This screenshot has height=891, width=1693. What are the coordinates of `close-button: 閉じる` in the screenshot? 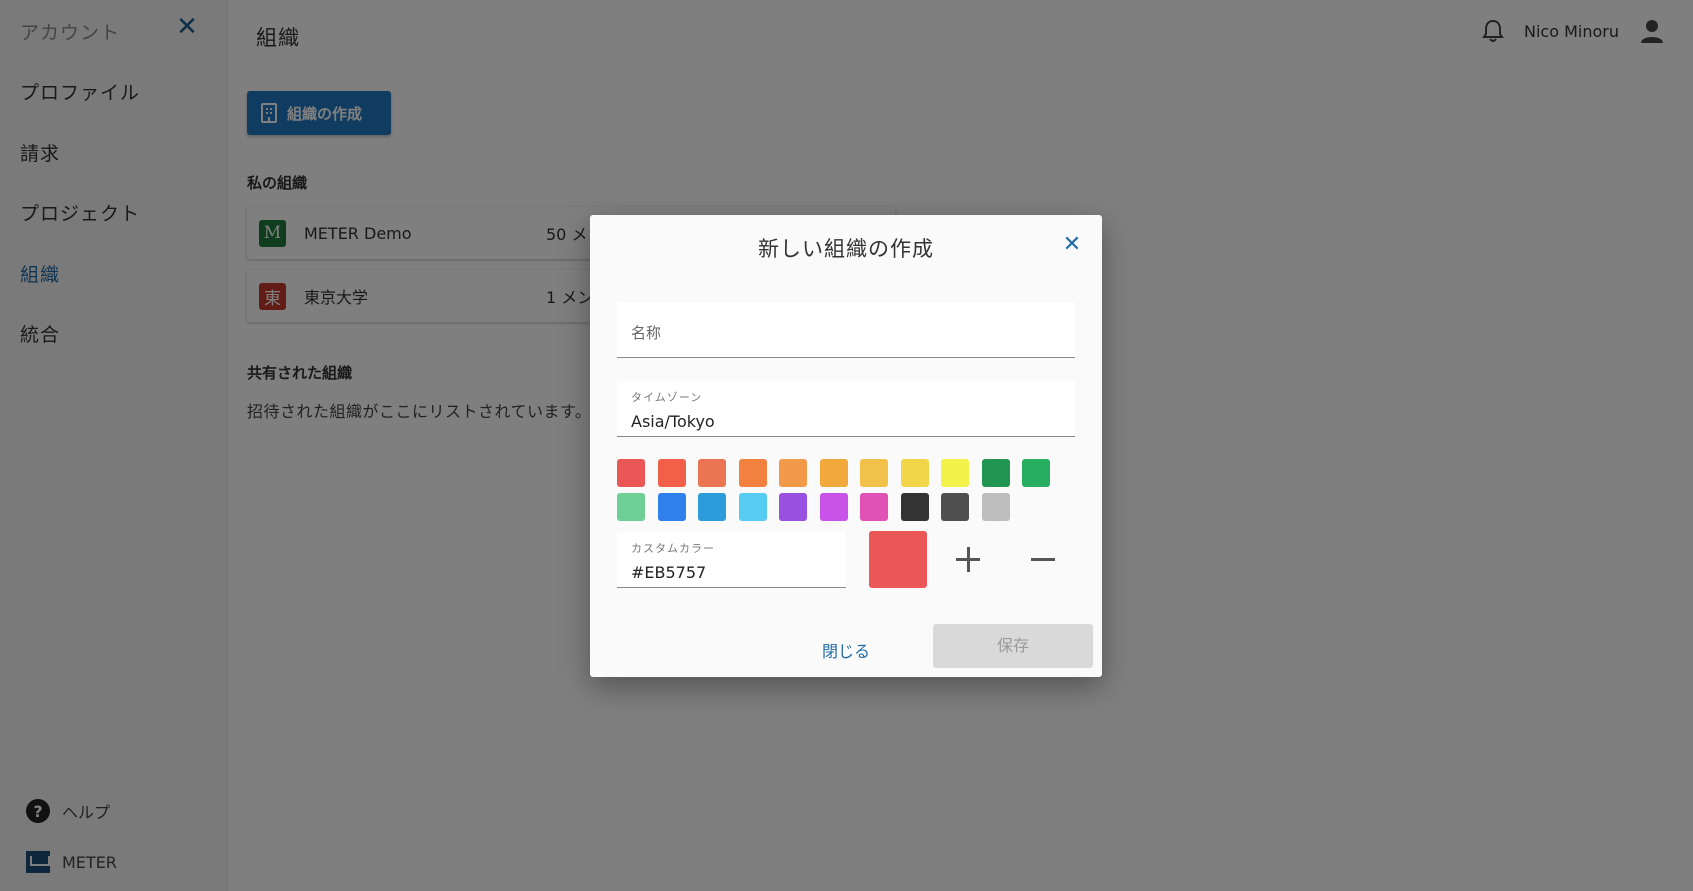 It's located at (846, 652).